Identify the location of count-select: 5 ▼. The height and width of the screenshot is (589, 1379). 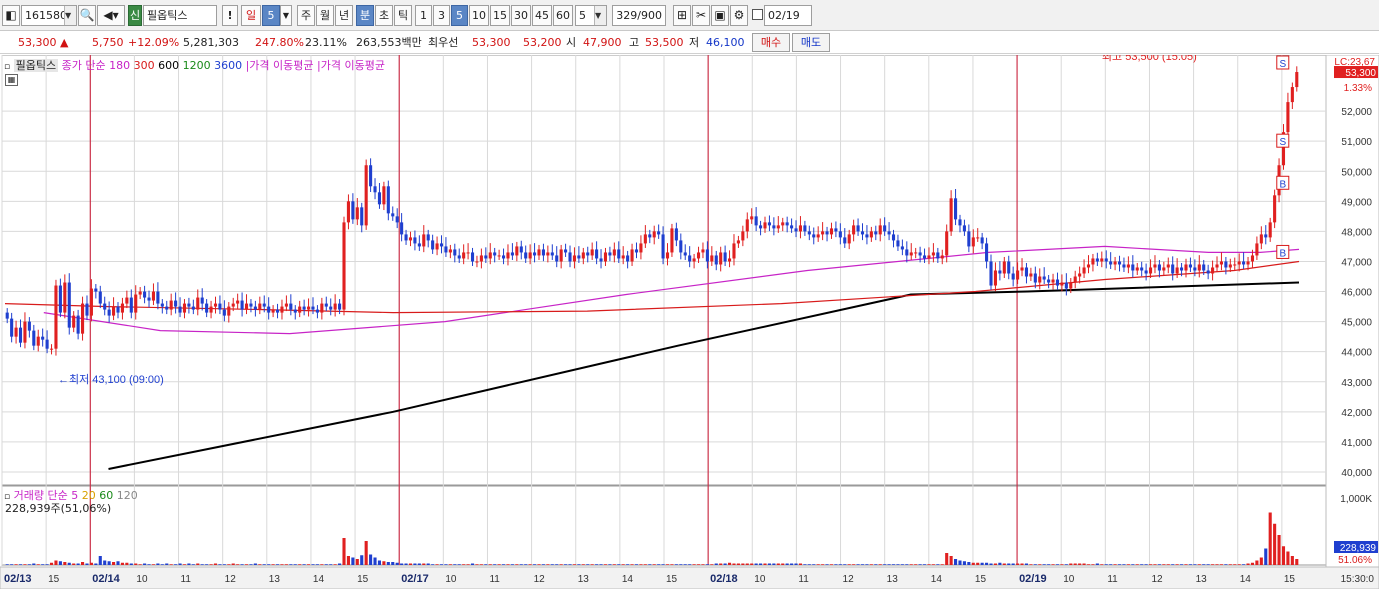
(591, 15).